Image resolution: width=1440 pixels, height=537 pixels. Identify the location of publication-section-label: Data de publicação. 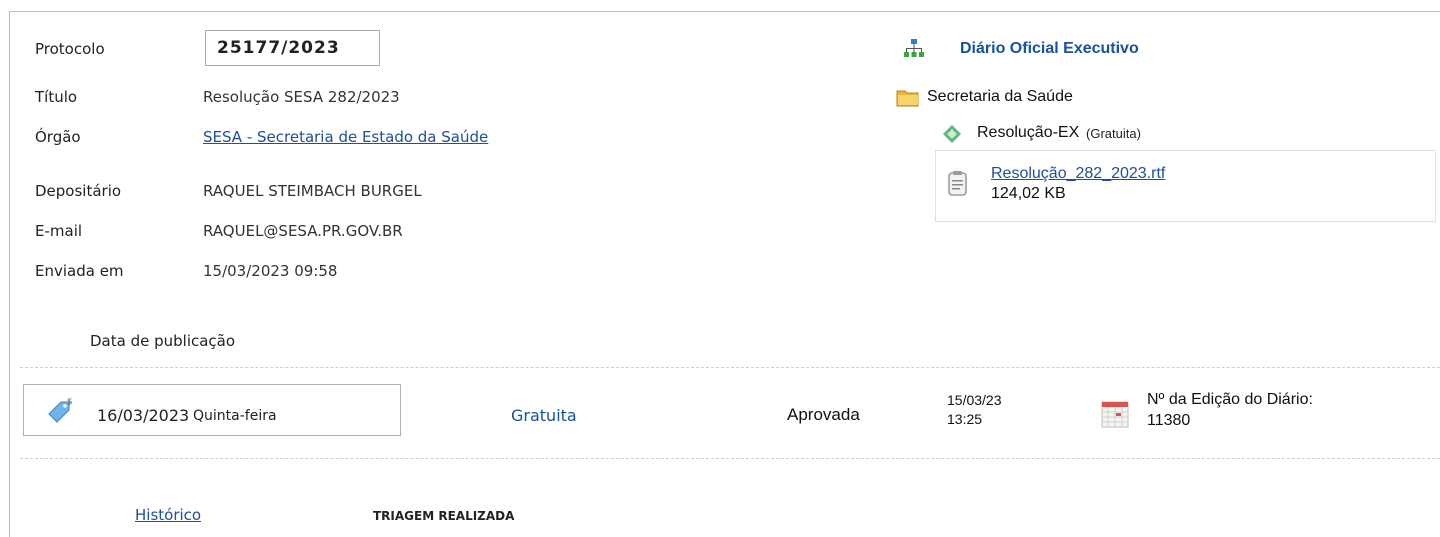
(163, 341).